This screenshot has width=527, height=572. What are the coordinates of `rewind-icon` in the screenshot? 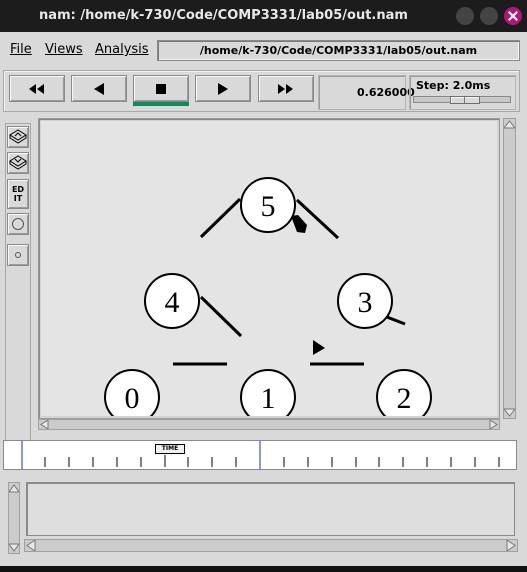 It's located at (36, 88).